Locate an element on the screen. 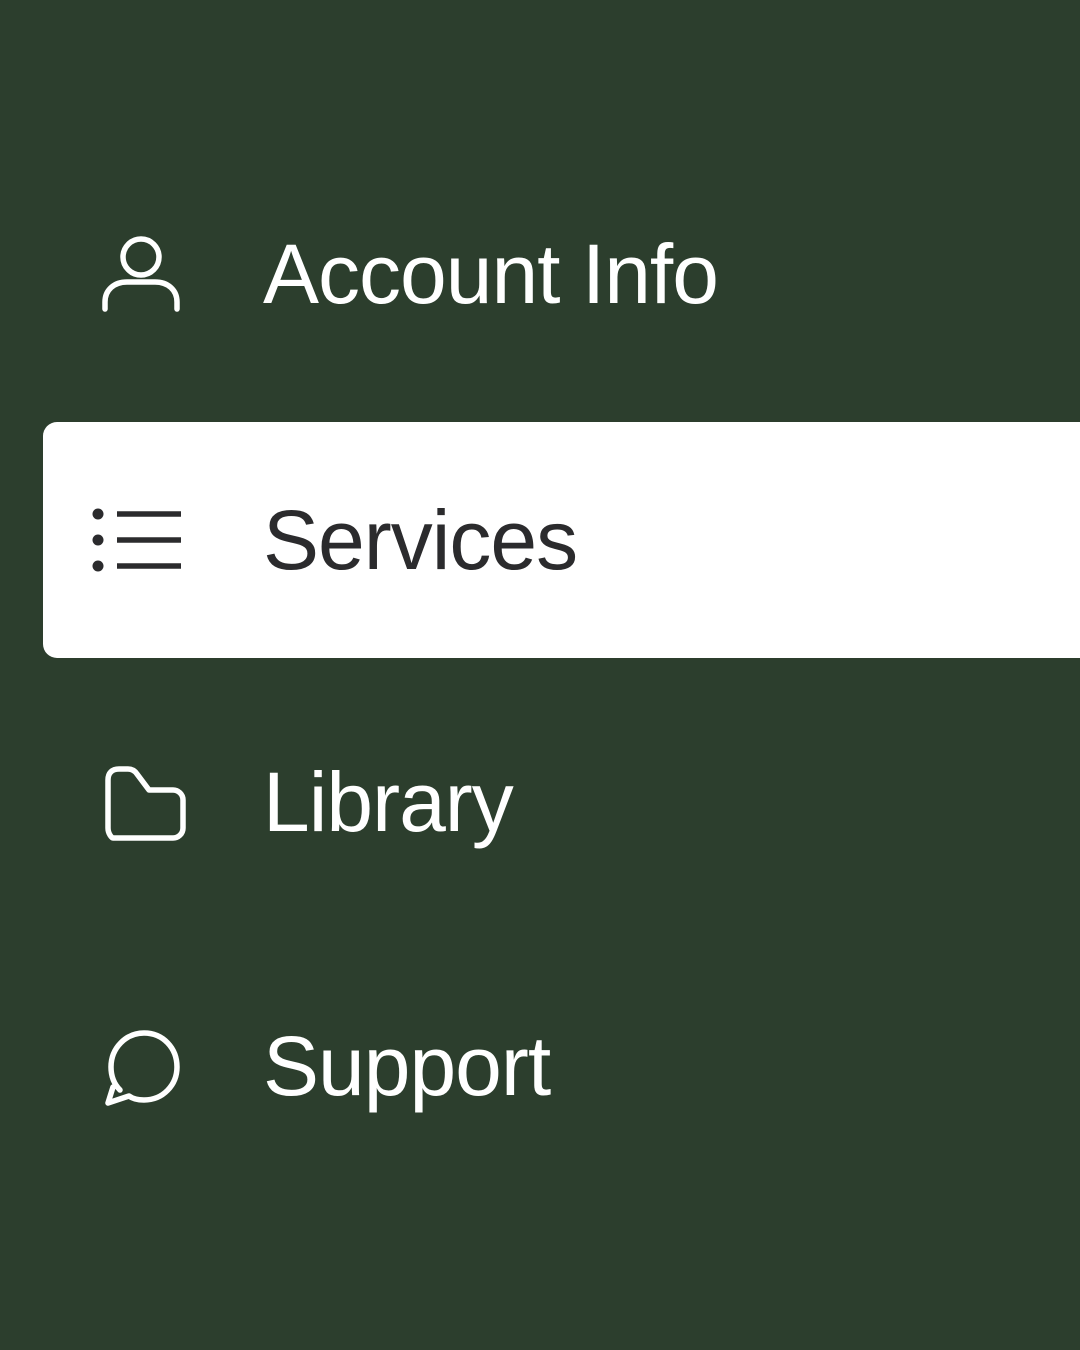  list-icon is located at coordinates (141, 540).